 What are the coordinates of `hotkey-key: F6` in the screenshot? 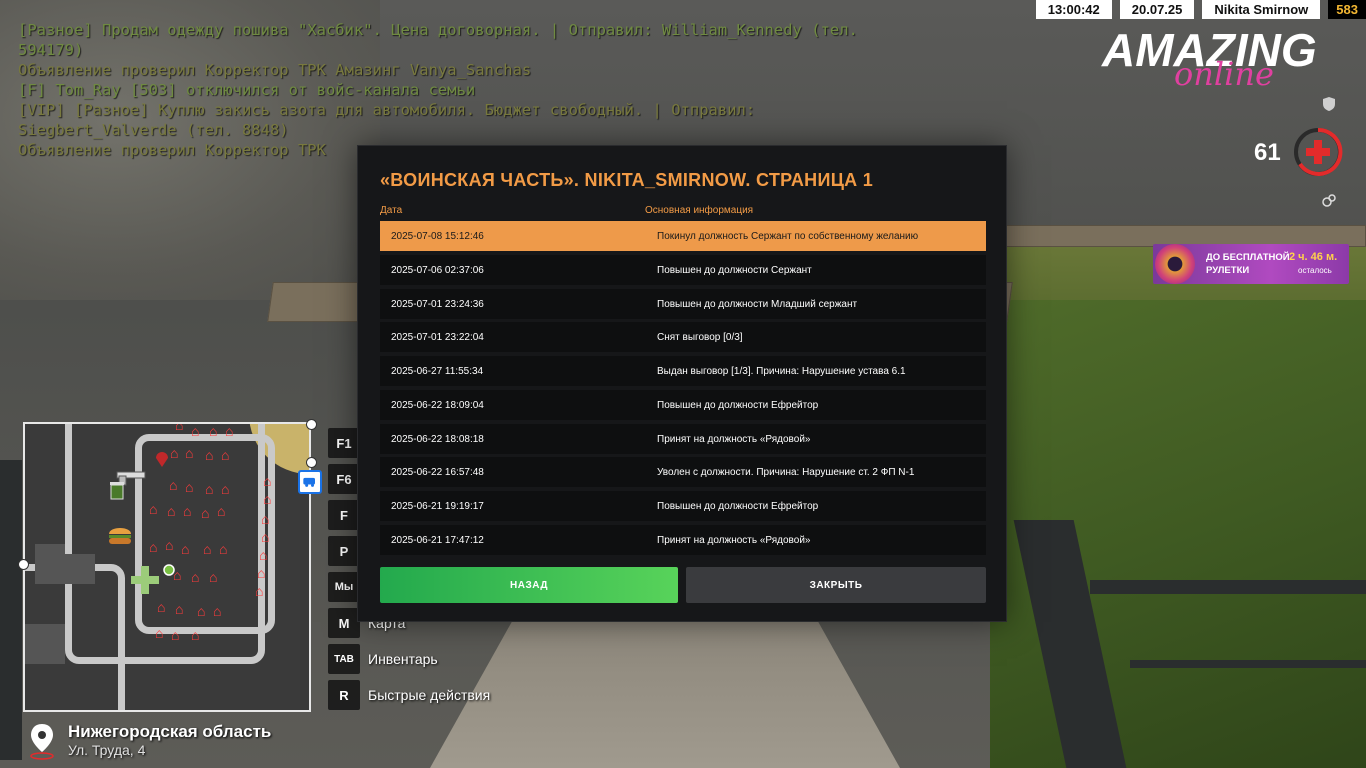 It's located at (344, 479).